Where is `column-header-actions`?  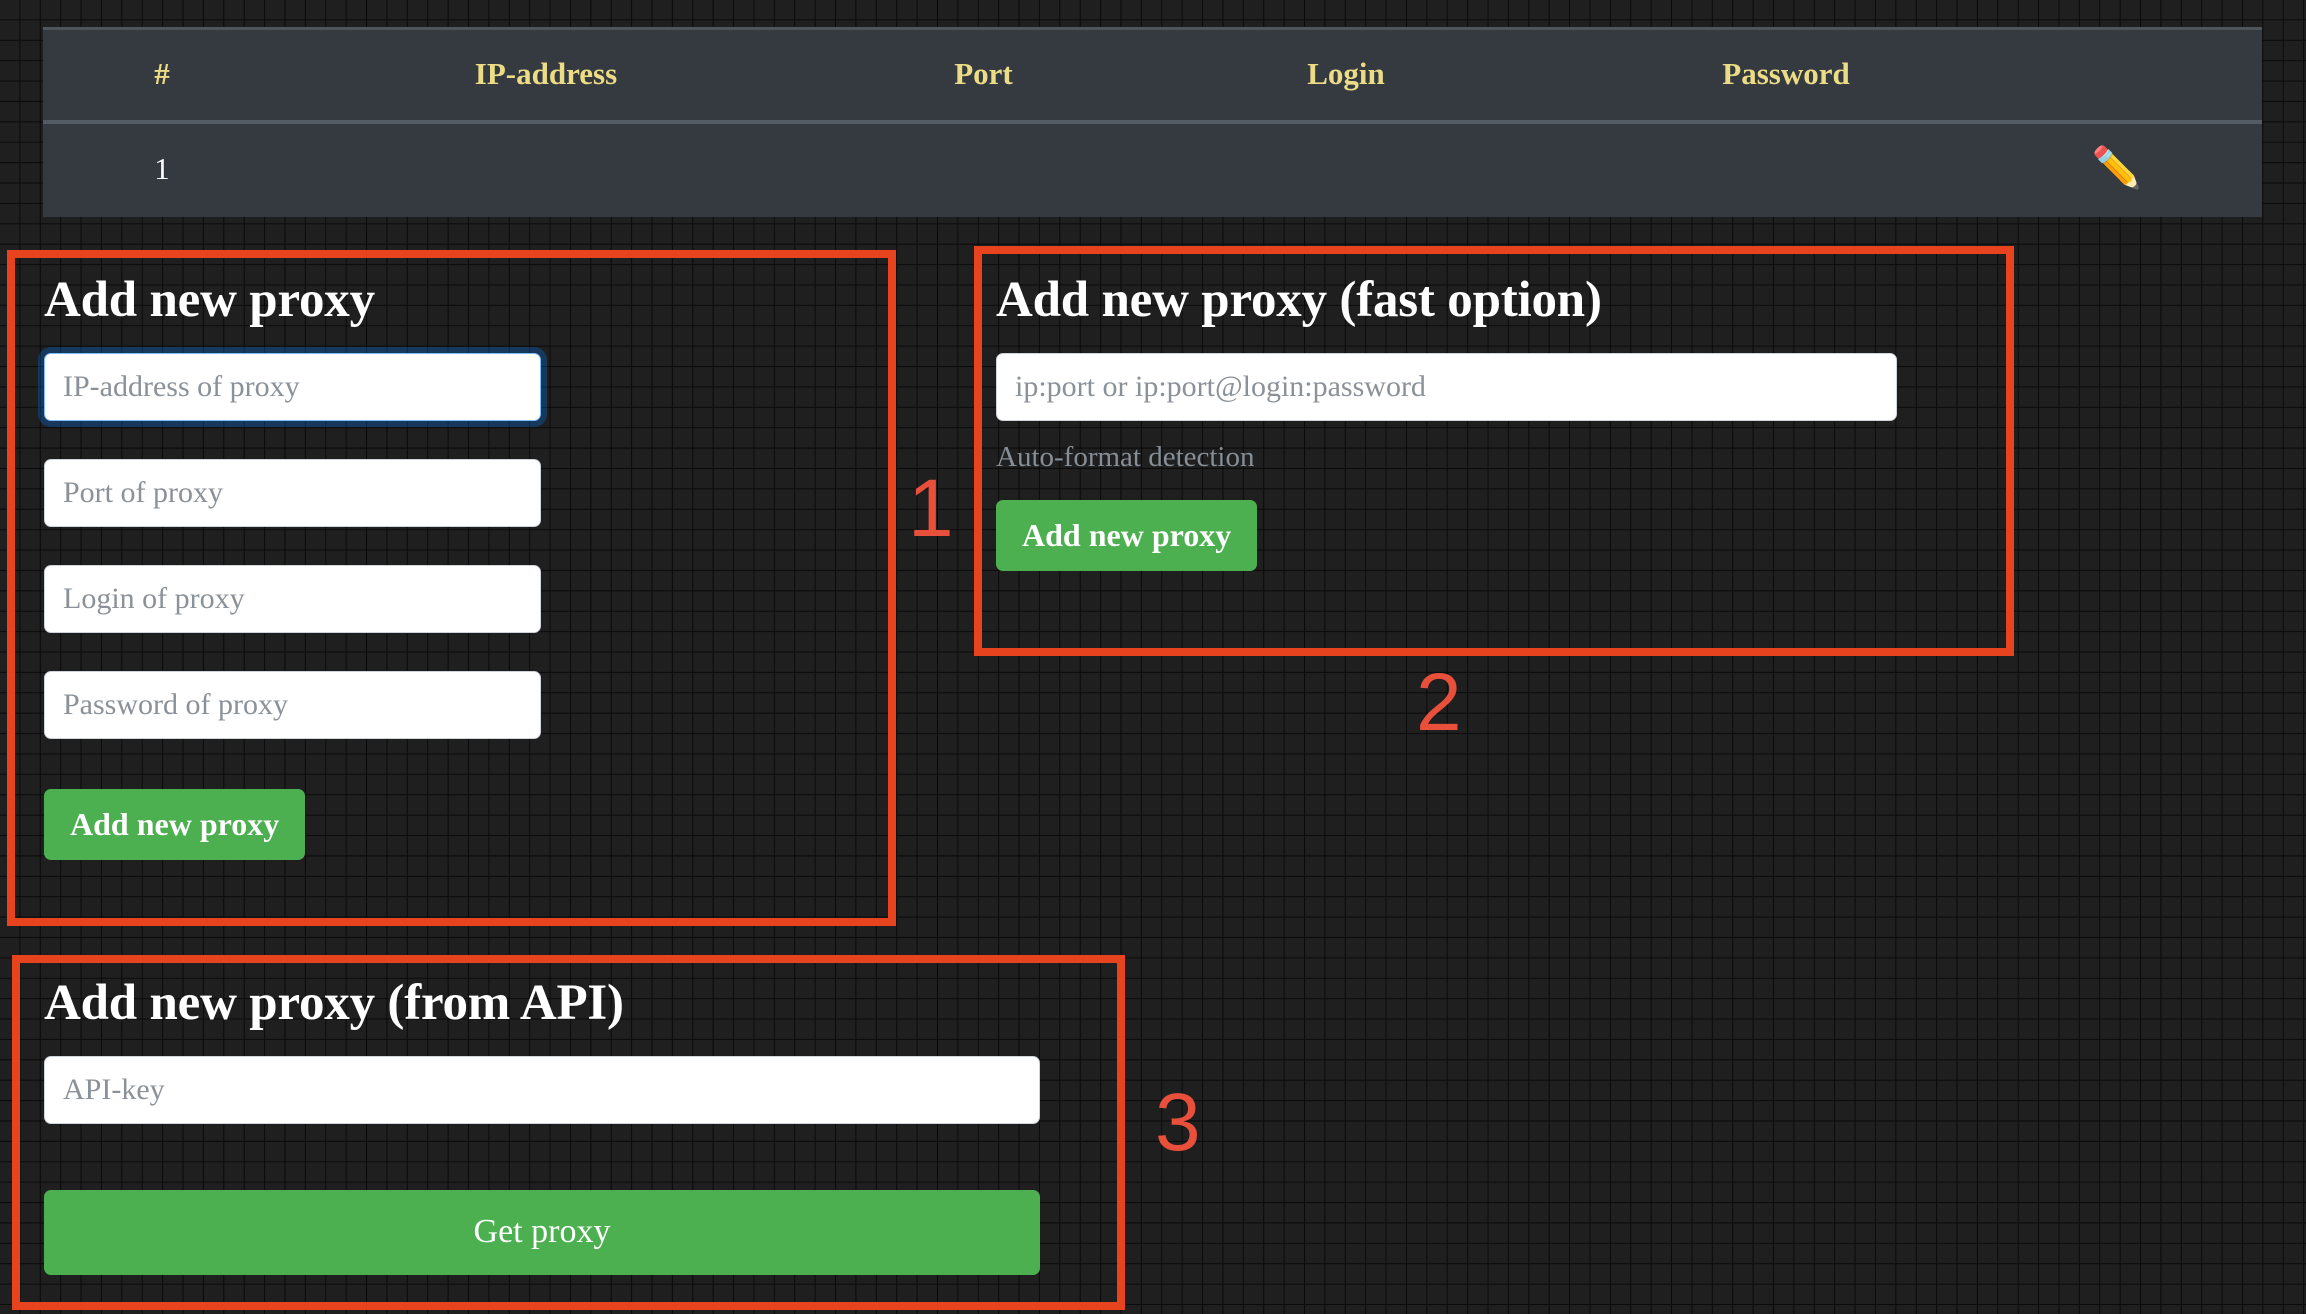
column-header-actions is located at coordinates (2149, 75).